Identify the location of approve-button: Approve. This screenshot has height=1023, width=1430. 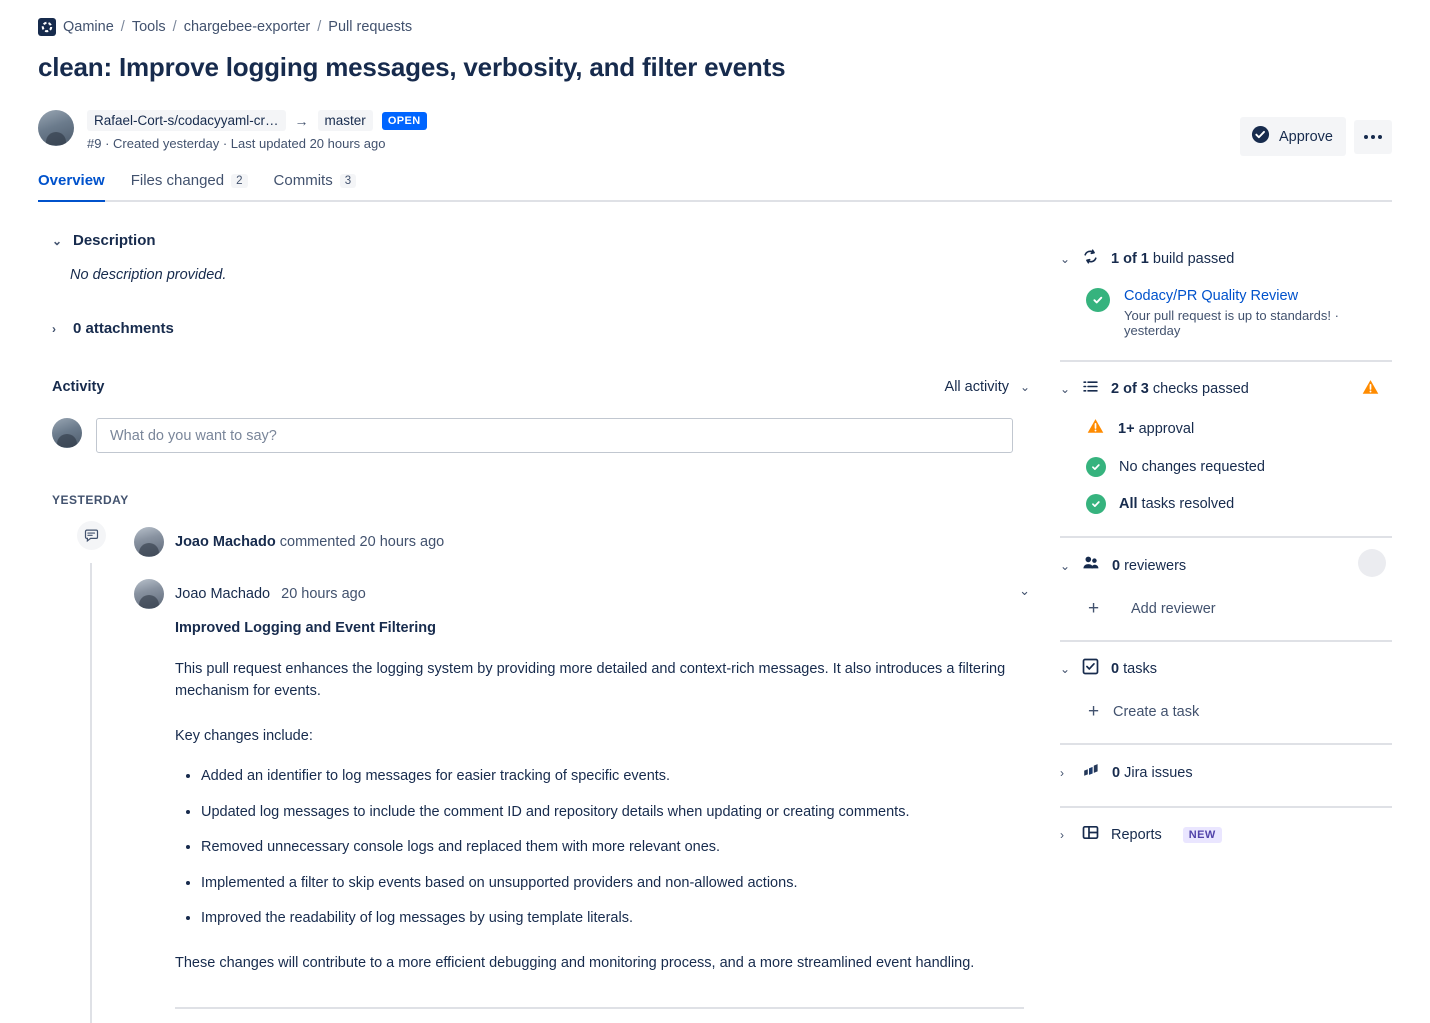
(1292, 136).